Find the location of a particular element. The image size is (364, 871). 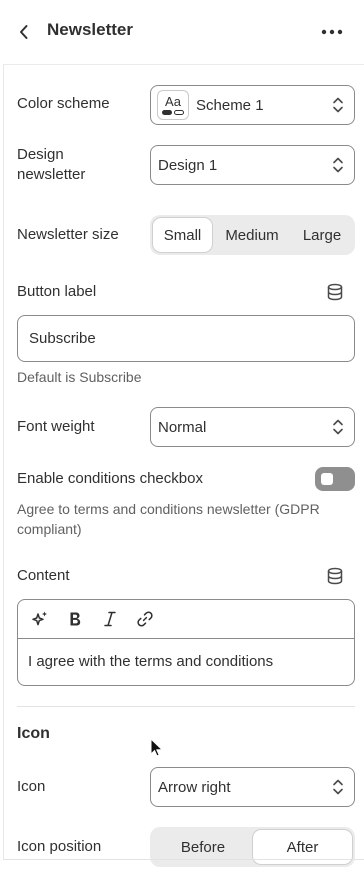

content-rich-text-editor: I agree with the terms and conditions is located at coordinates (186, 642).